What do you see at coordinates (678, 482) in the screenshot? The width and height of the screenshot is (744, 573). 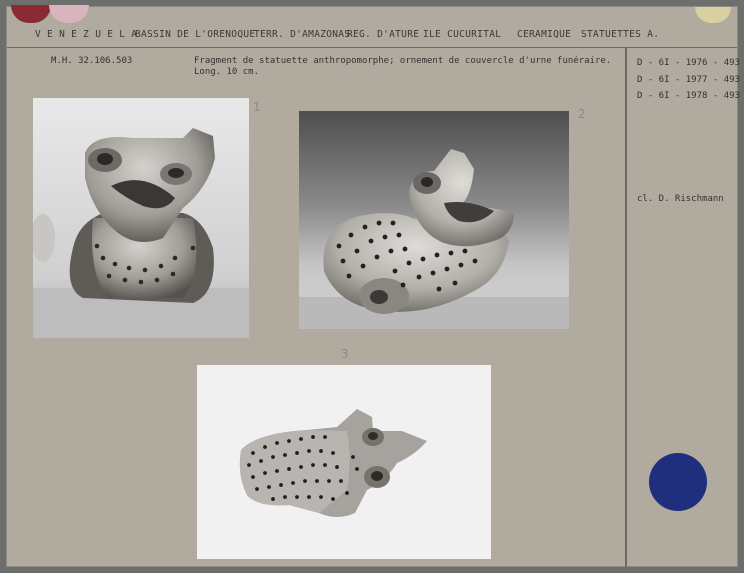 I see `blue-sticker` at bounding box center [678, 482].